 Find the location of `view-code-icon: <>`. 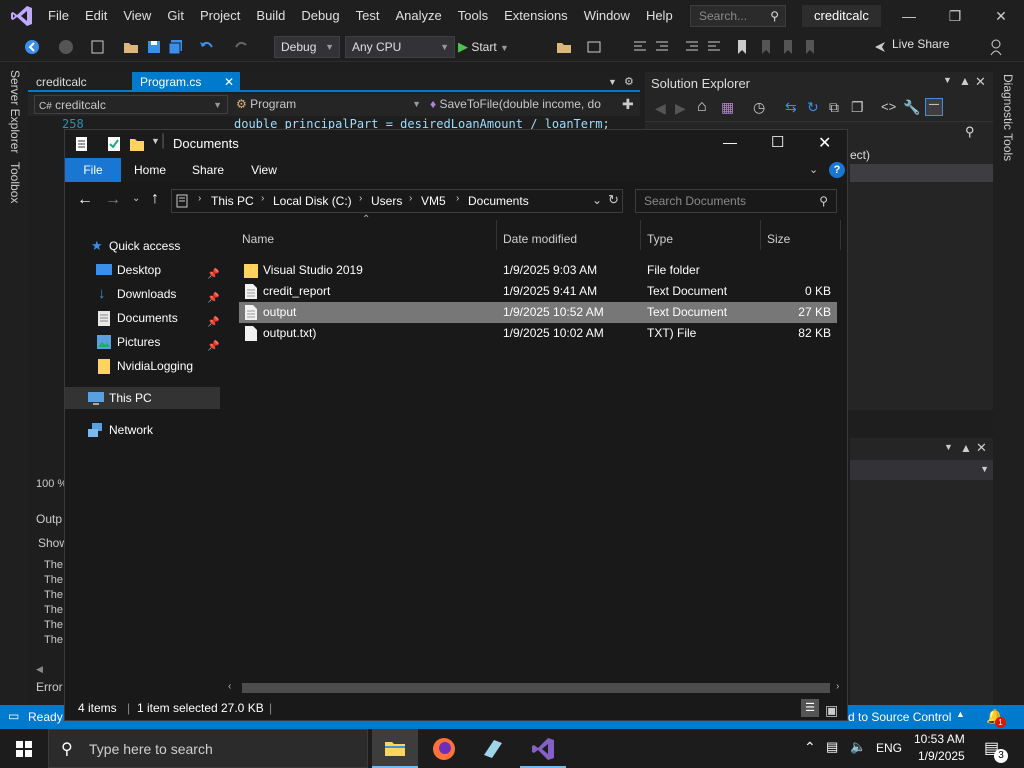

view-code-icon: <> is located at coordinates (888, 106).